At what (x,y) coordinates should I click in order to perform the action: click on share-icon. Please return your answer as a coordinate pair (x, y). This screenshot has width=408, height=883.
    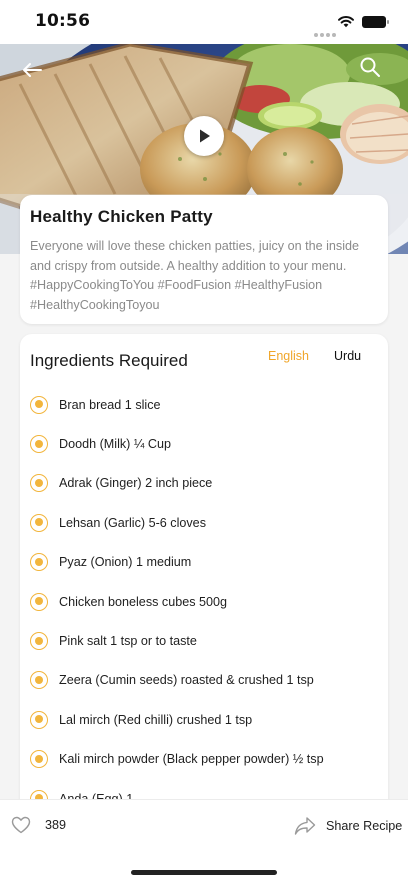
    Looking at the image, I should click on (305, 826).